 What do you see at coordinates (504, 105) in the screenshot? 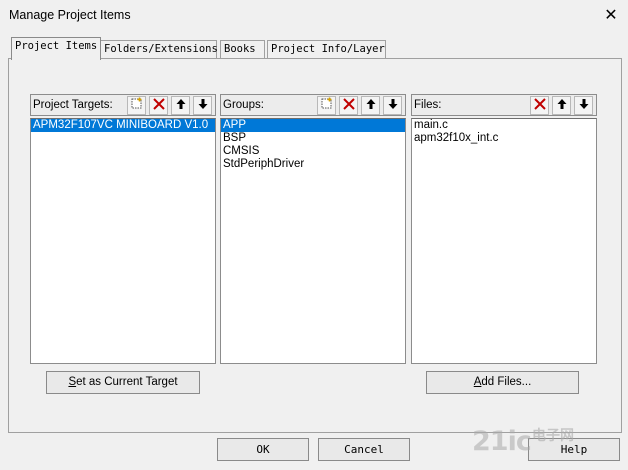
I see `files-header: Files:` at bounding box center [504, 105].